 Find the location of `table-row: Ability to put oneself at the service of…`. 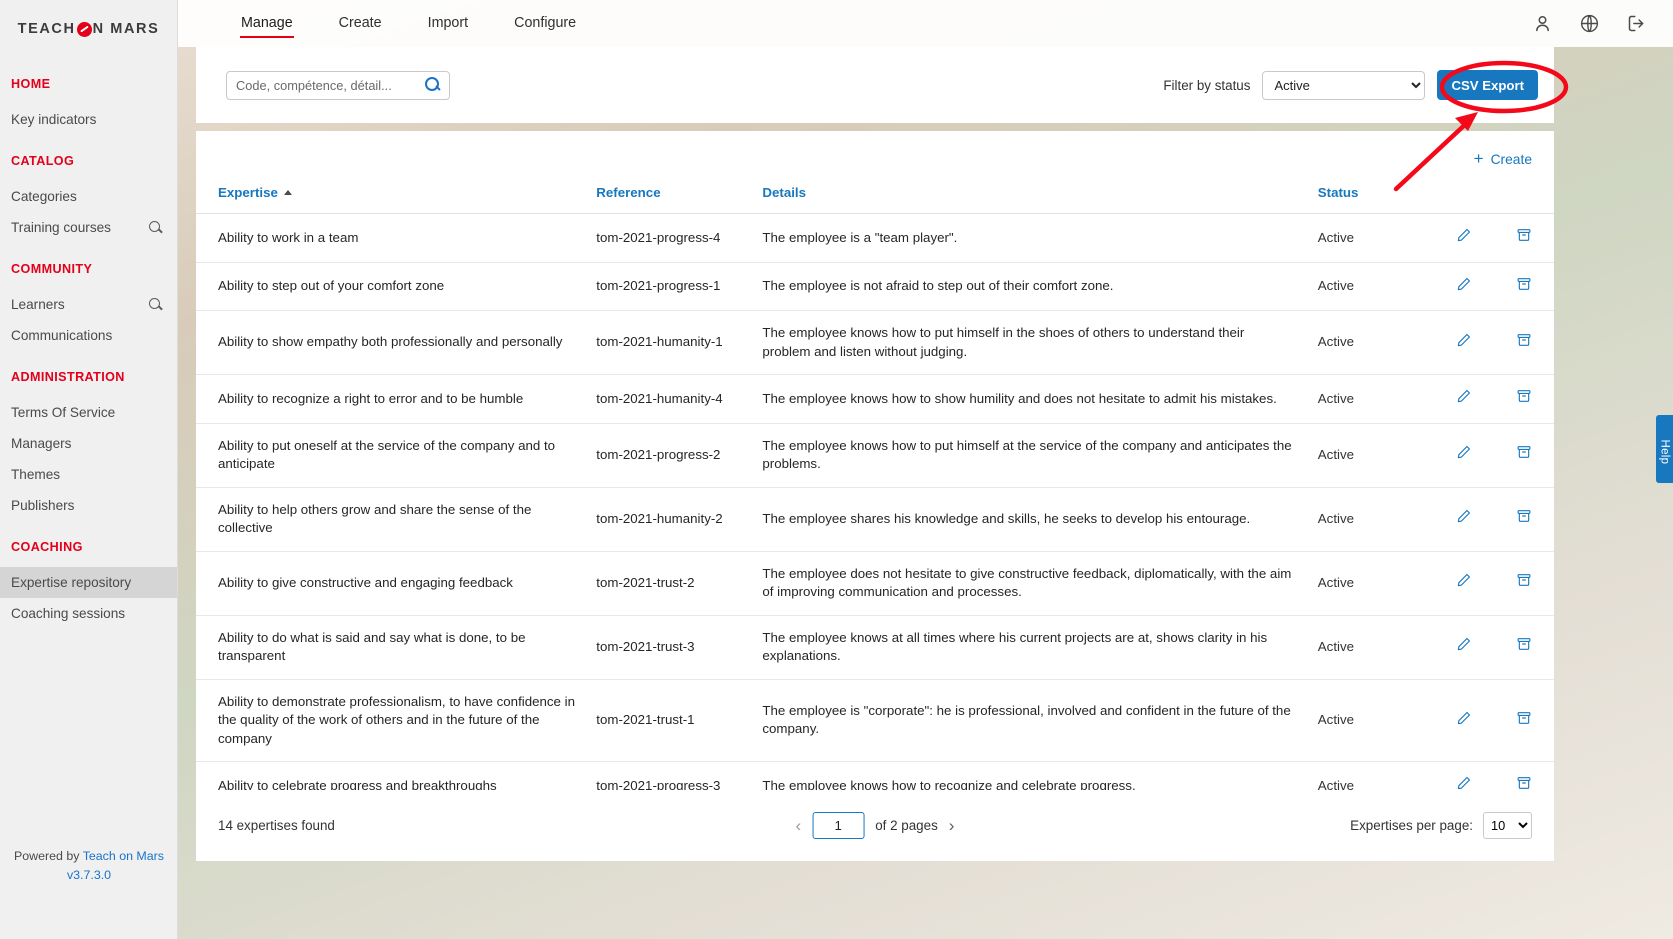

table-row: Ability to put oneself at the service of… is located at coordinates (875, 455).